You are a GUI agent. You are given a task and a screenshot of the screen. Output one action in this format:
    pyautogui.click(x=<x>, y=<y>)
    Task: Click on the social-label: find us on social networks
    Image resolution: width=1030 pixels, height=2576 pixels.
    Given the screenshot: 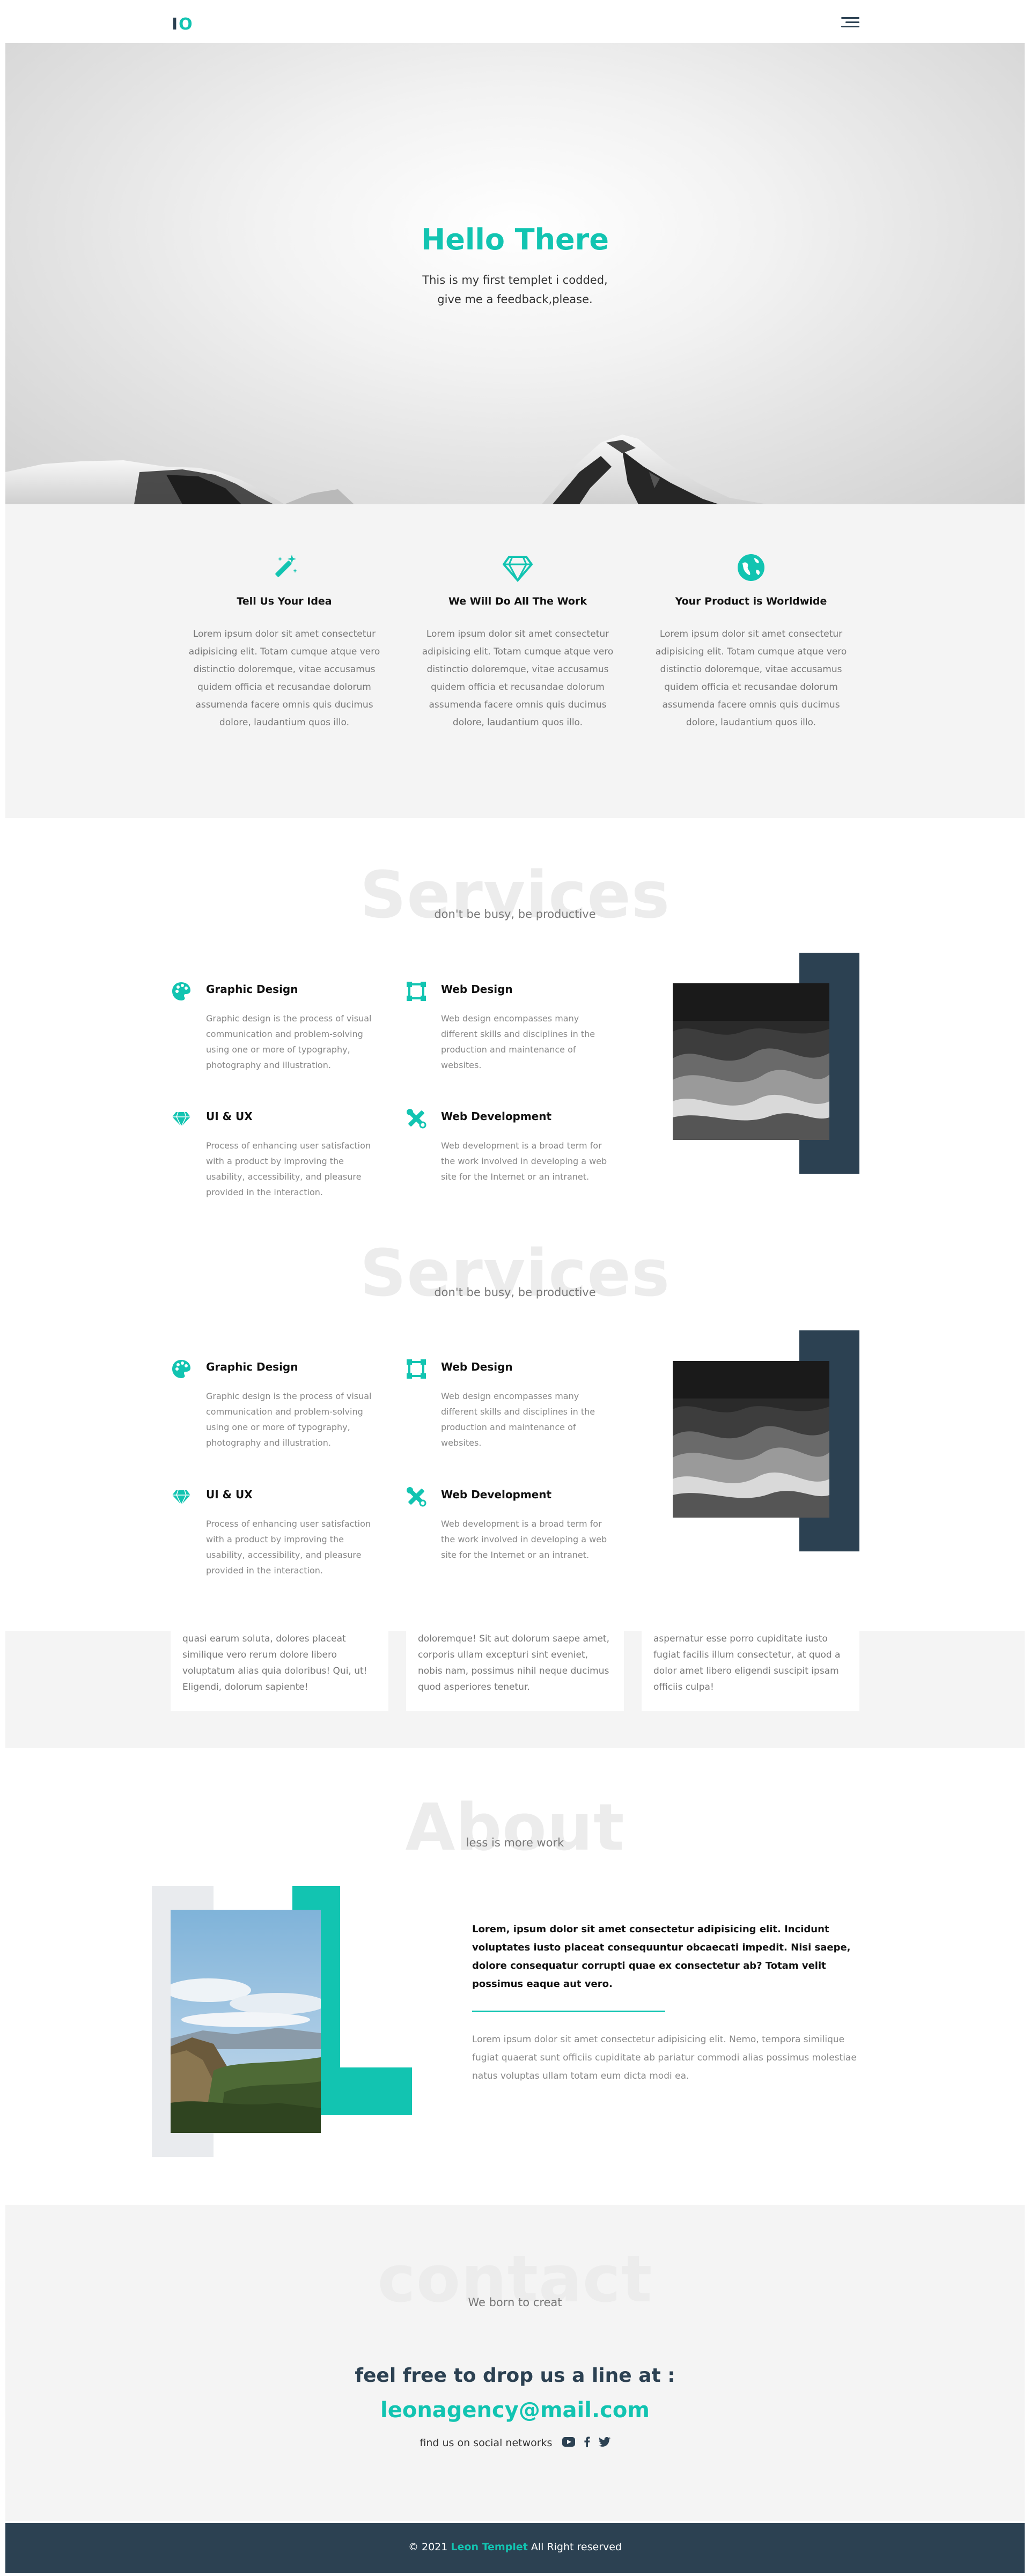 What is the action you would take?
    pyautogui.click(x=487, y=2443)
    